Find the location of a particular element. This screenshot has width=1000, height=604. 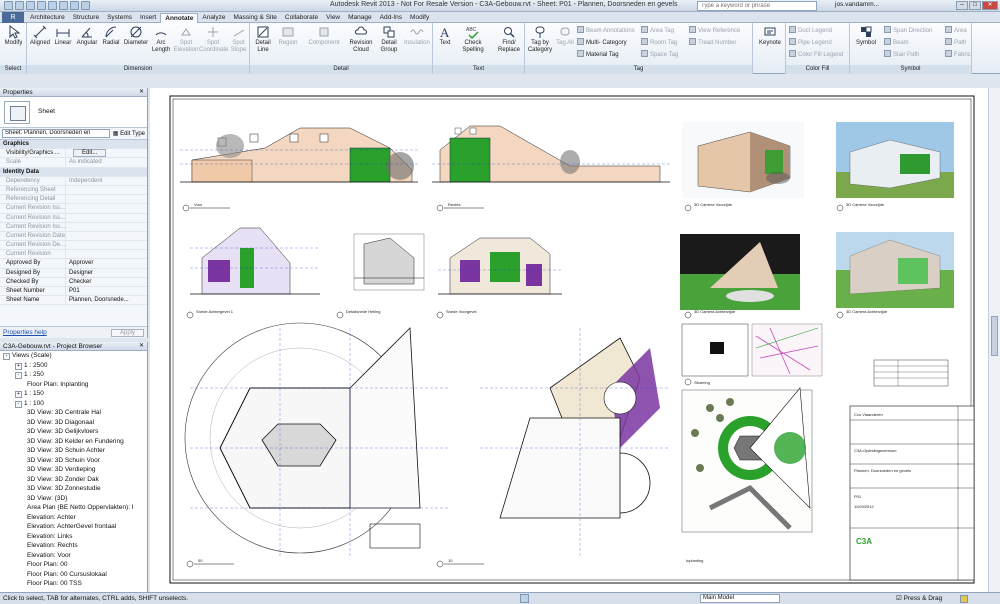

open-icon is located at coordinates (8, 5).